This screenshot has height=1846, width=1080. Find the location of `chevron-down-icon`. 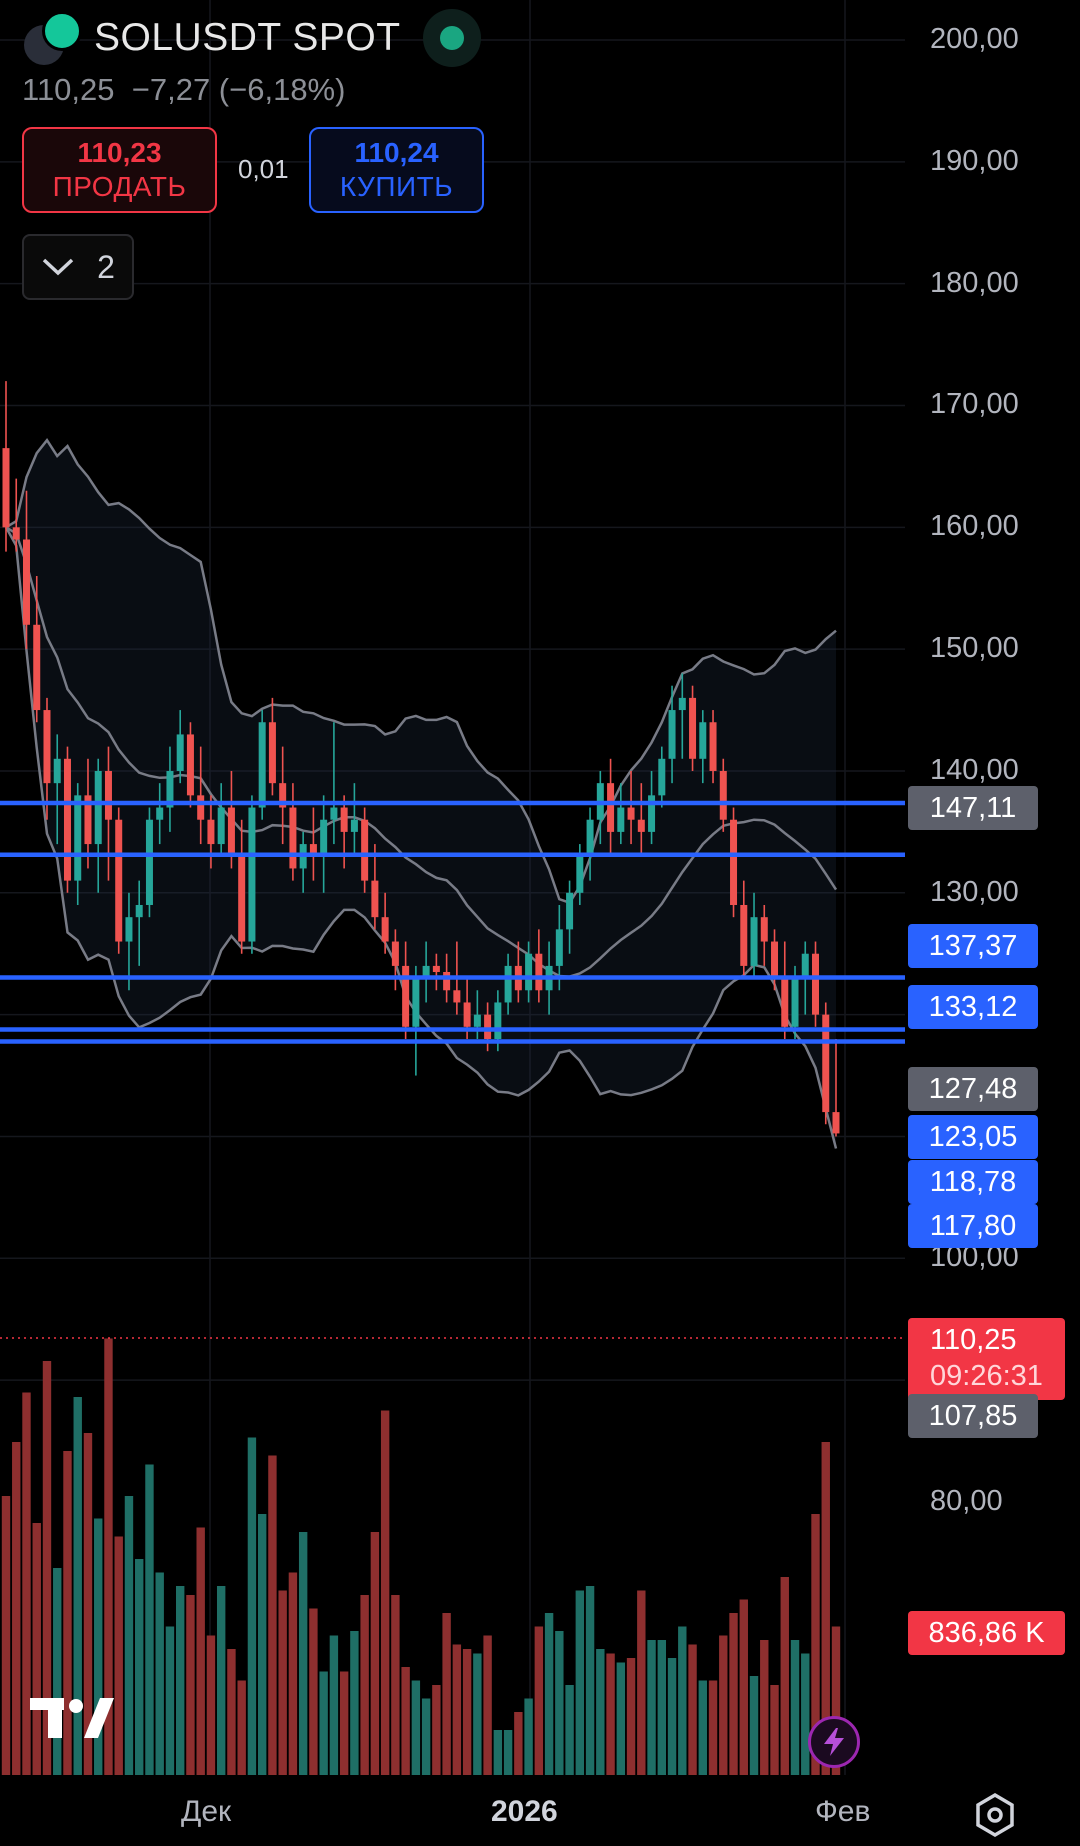

chevron-down-icon is located at coordinates (58, 267).